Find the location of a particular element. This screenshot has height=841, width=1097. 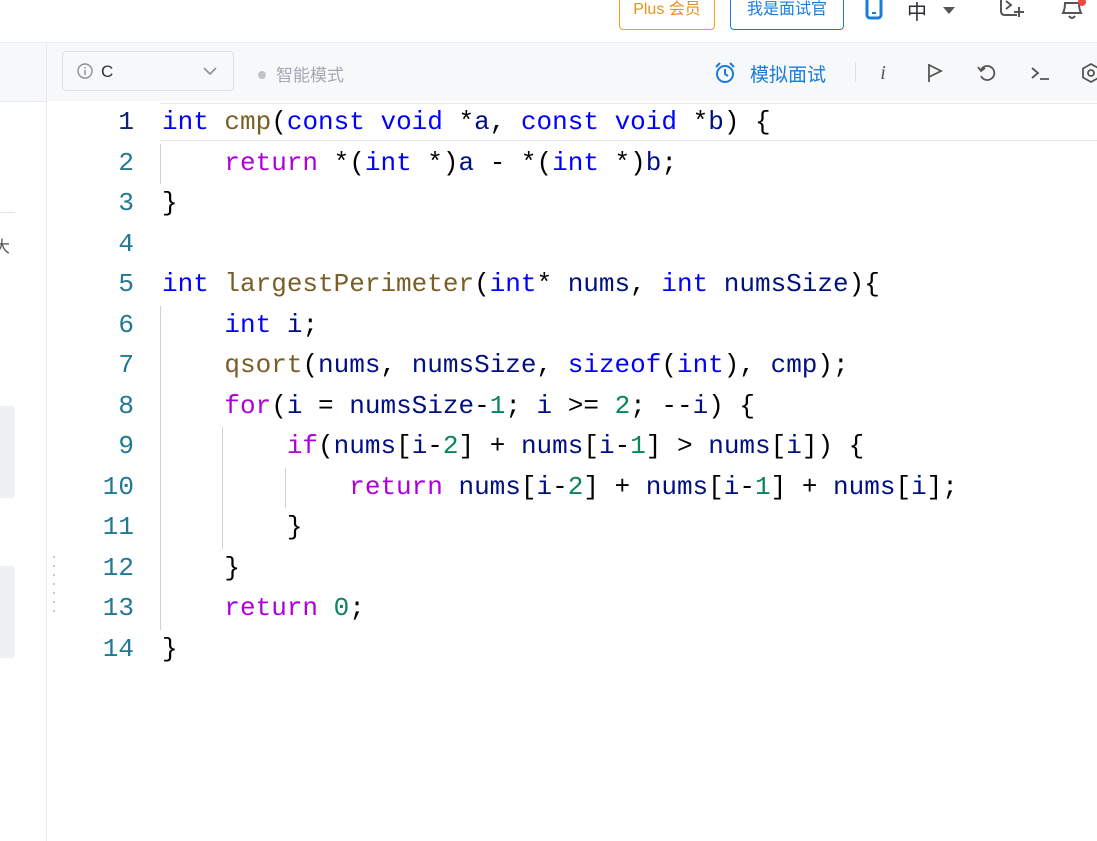

code-token: ] + is located at coordinates (802, 486).